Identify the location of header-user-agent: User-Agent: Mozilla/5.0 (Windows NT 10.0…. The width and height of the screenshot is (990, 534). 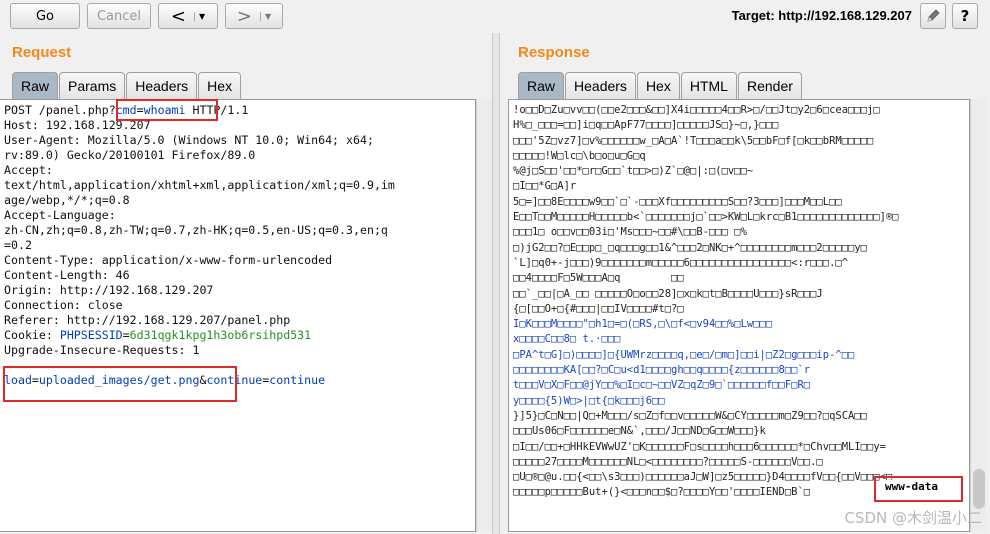
(189, 140).